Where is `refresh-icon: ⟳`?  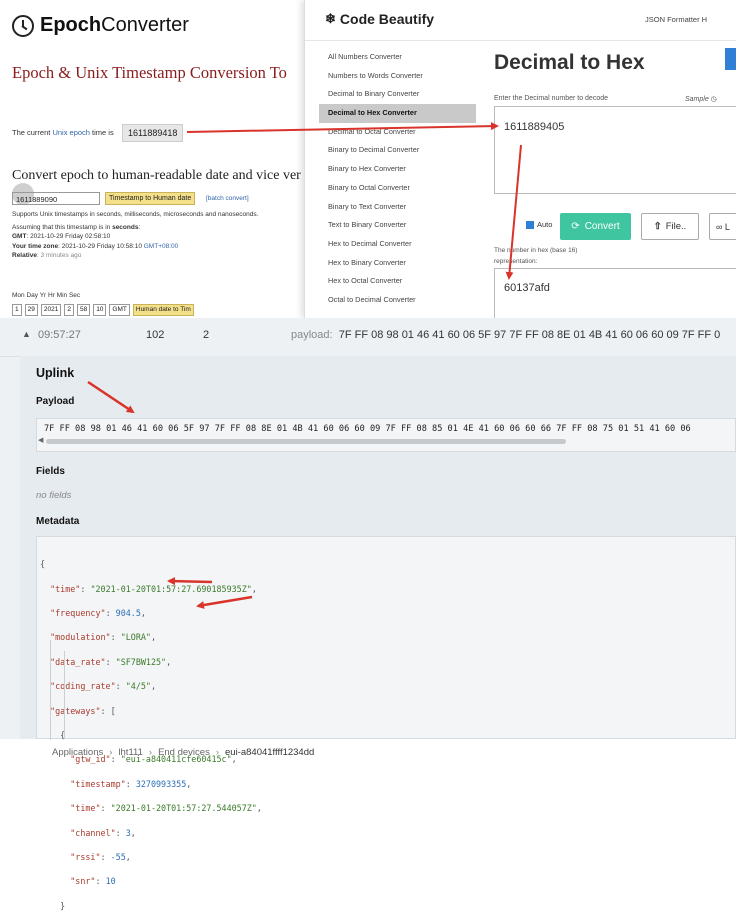 refresh-icon: ⟳ is located at coordinates (575, 226).